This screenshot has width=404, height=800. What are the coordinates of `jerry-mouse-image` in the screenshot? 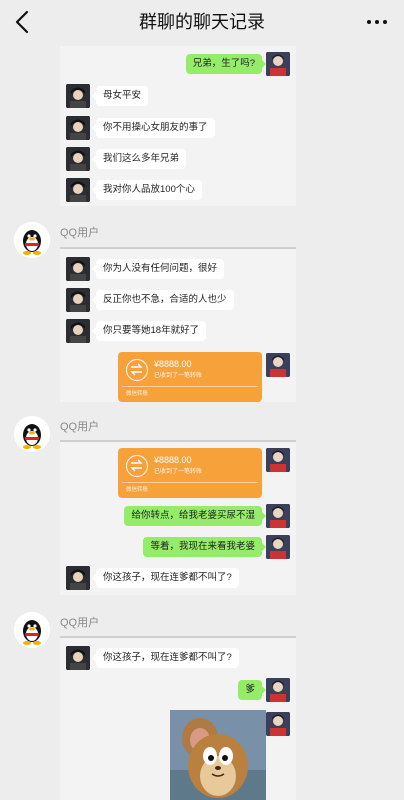 It's located at (218, 755).